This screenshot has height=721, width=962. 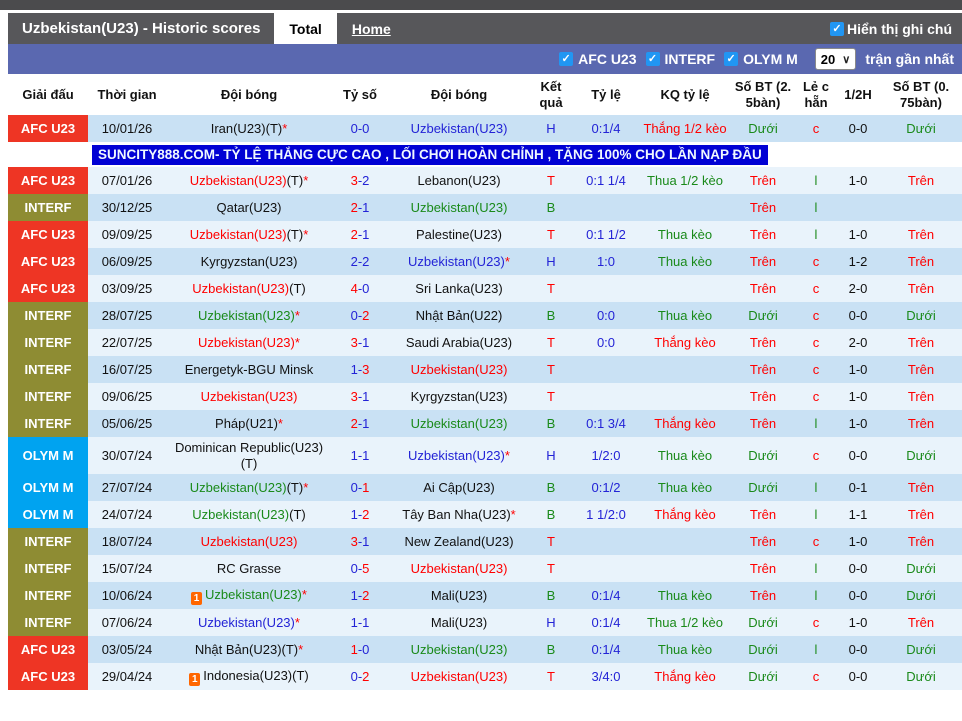 What do you see at coordinates (366, 128) in the screenshot?
I see `away-goals: 0` at bounding box center [366, 128].